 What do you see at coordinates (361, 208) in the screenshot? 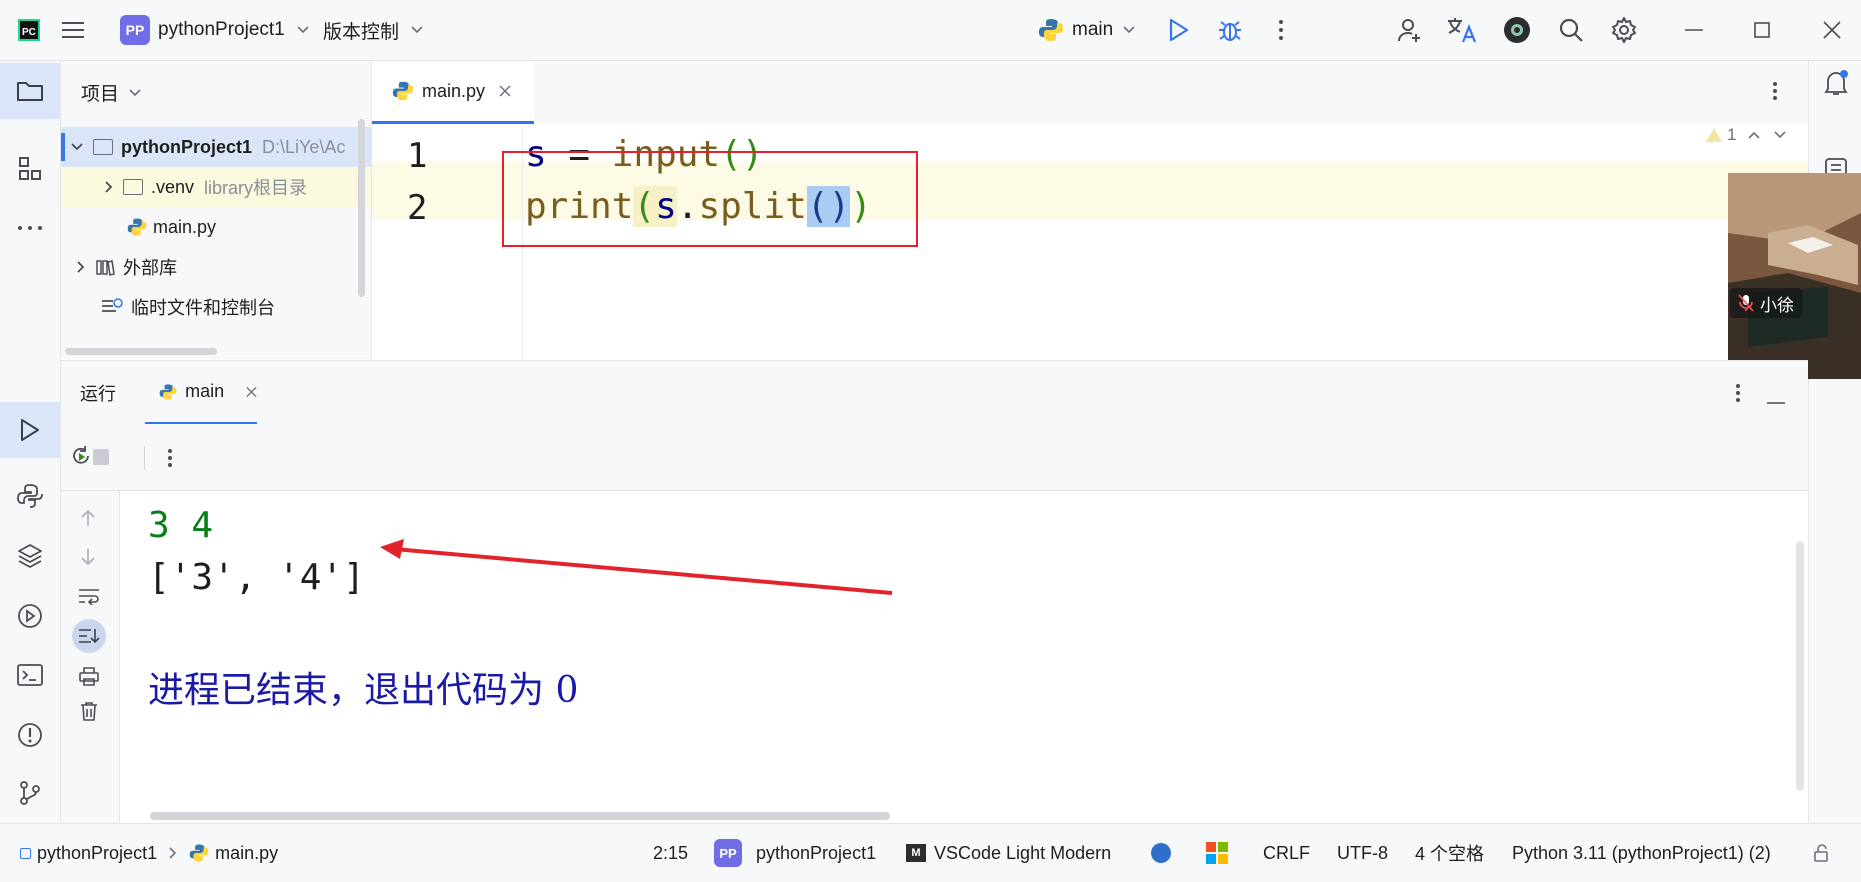
I see `vertical-scrollbar` at bounding box center [361, 208].